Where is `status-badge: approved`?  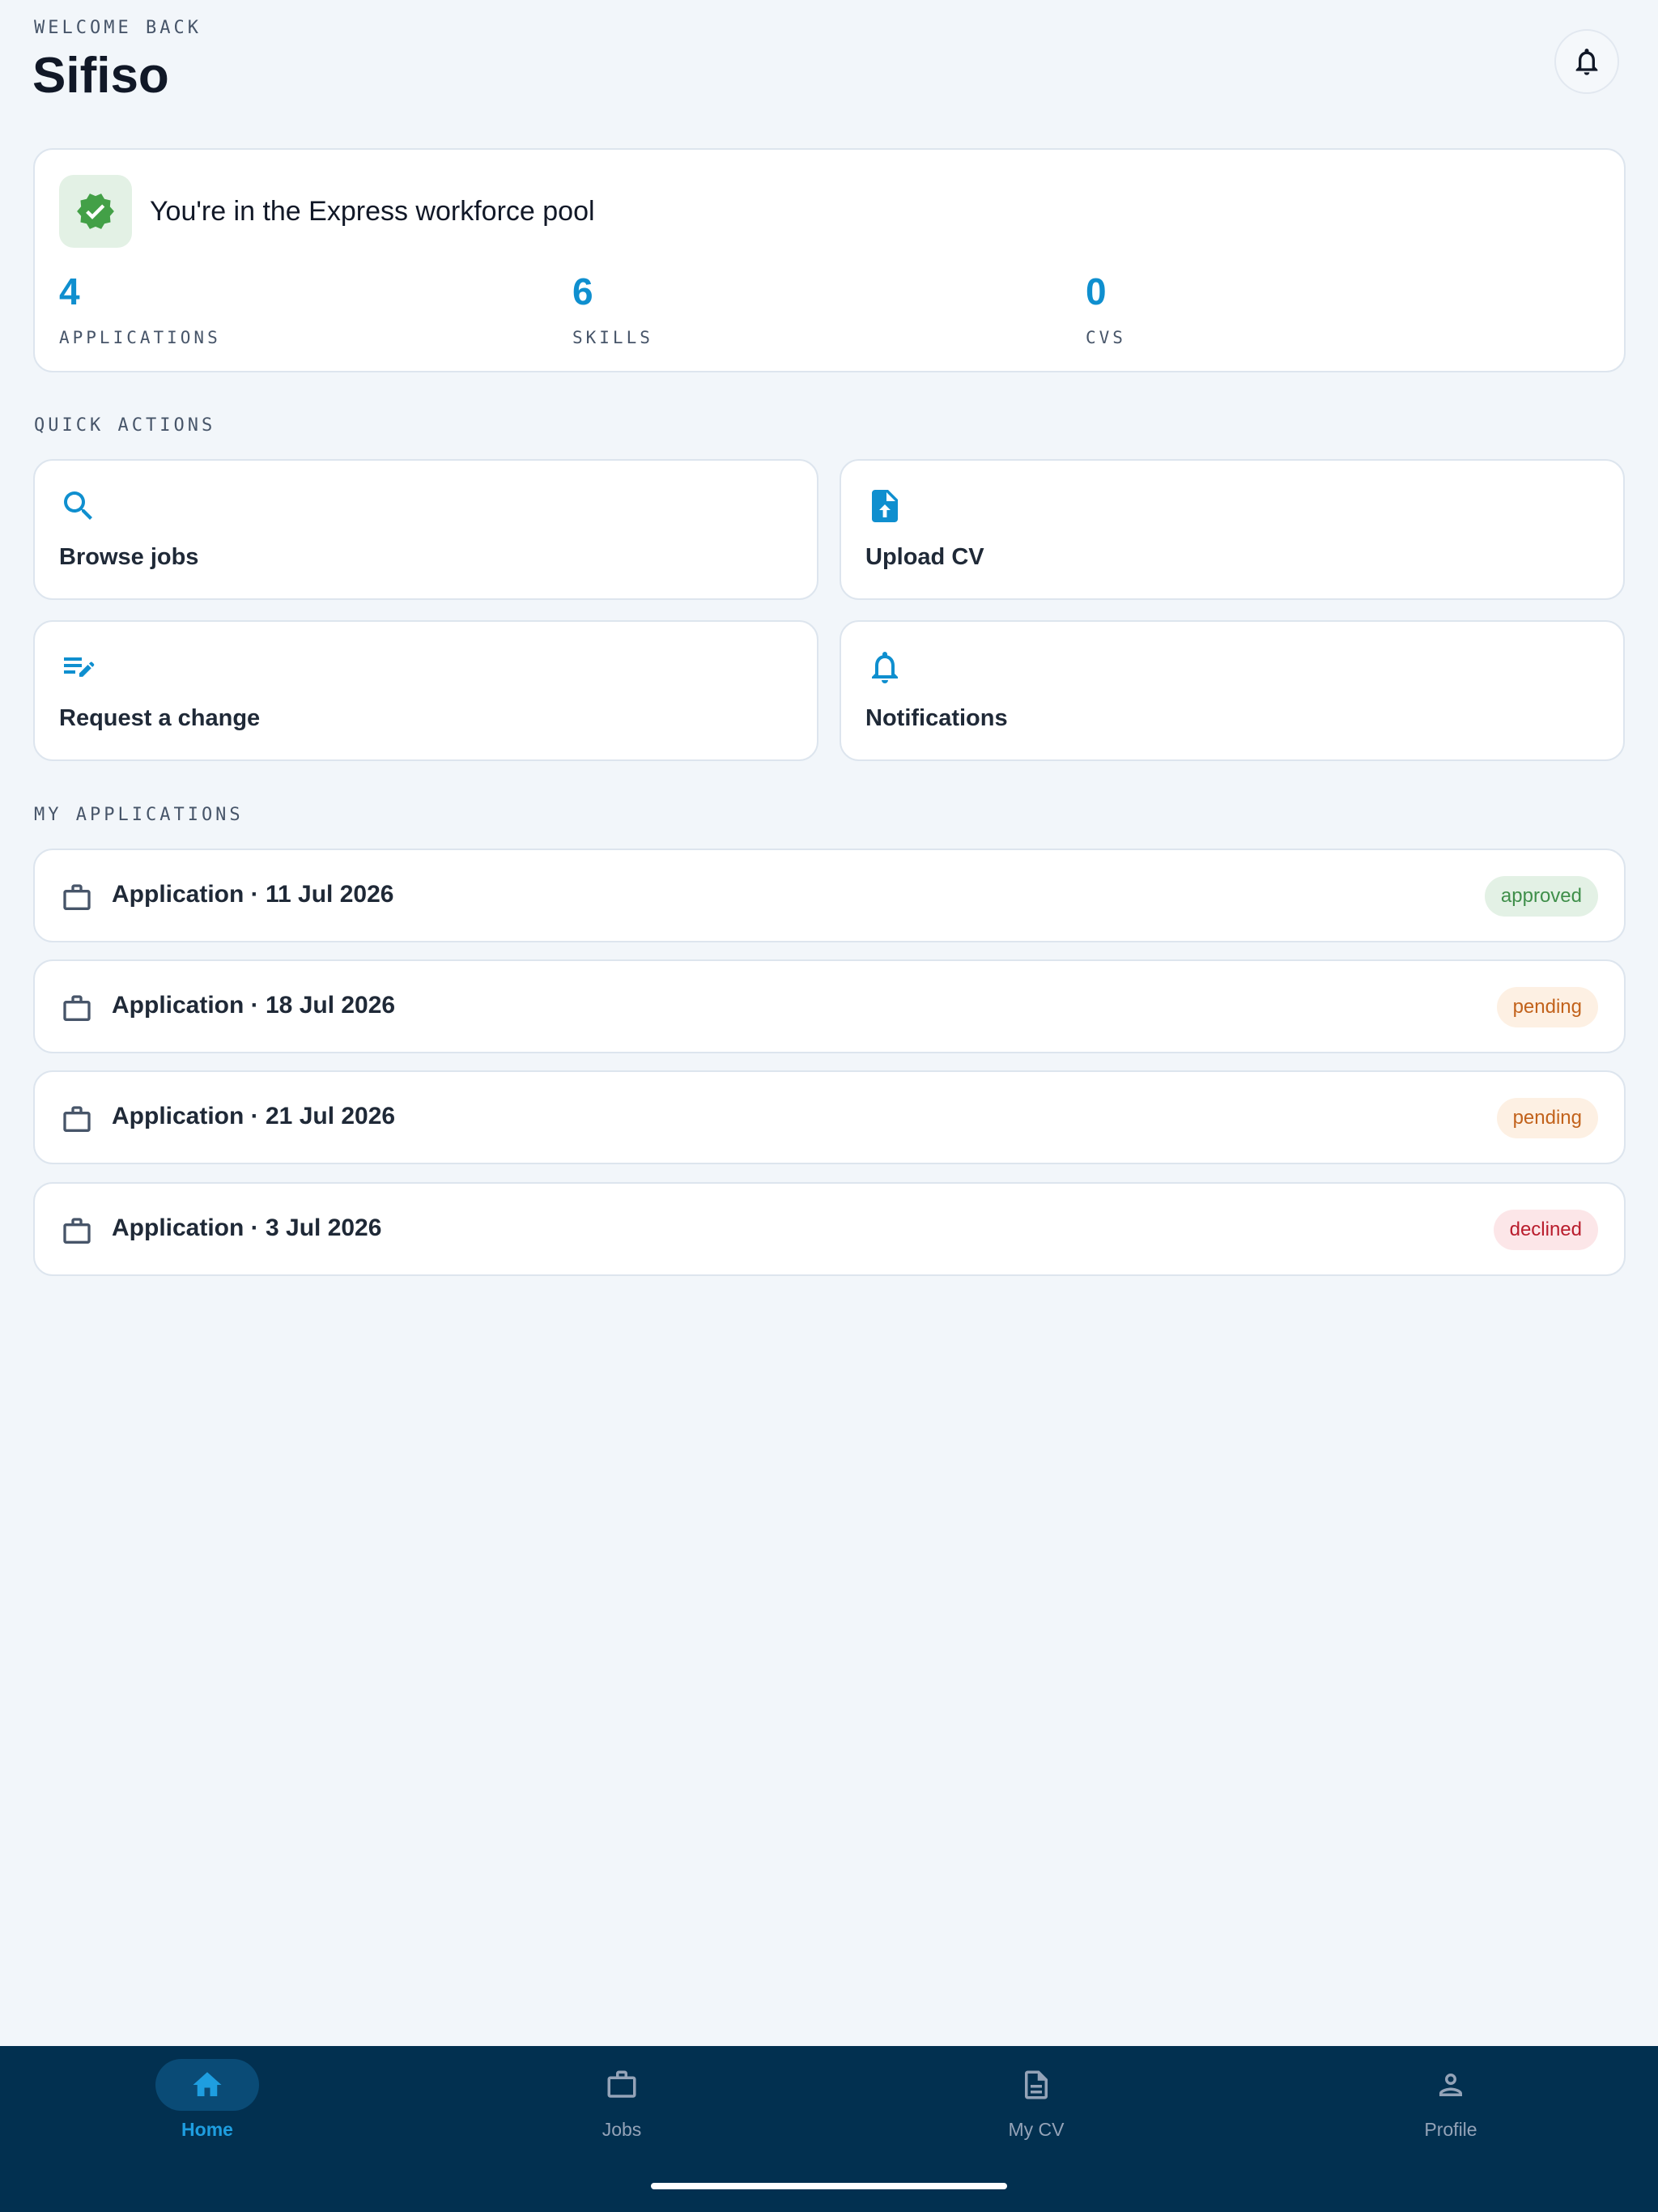 status-badge: approved is located at coordinates (1541, 896).